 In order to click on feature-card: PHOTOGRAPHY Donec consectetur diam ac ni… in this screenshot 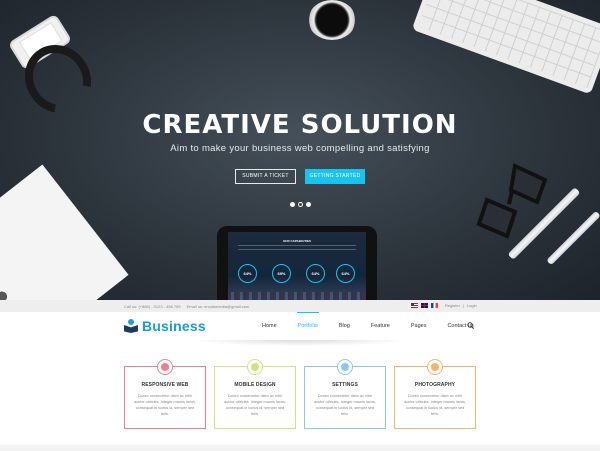, I will do `click(435, 394)`.